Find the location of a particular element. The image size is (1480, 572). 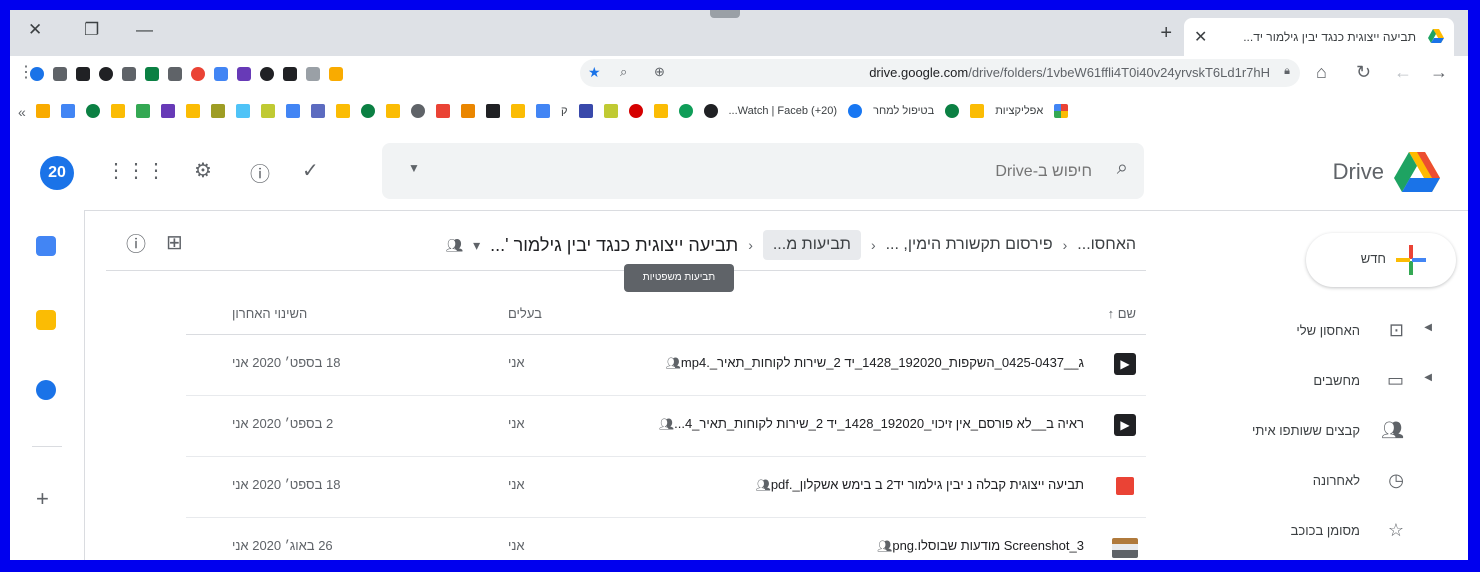

new-button: חדש is located at coordinates (1381, 260).